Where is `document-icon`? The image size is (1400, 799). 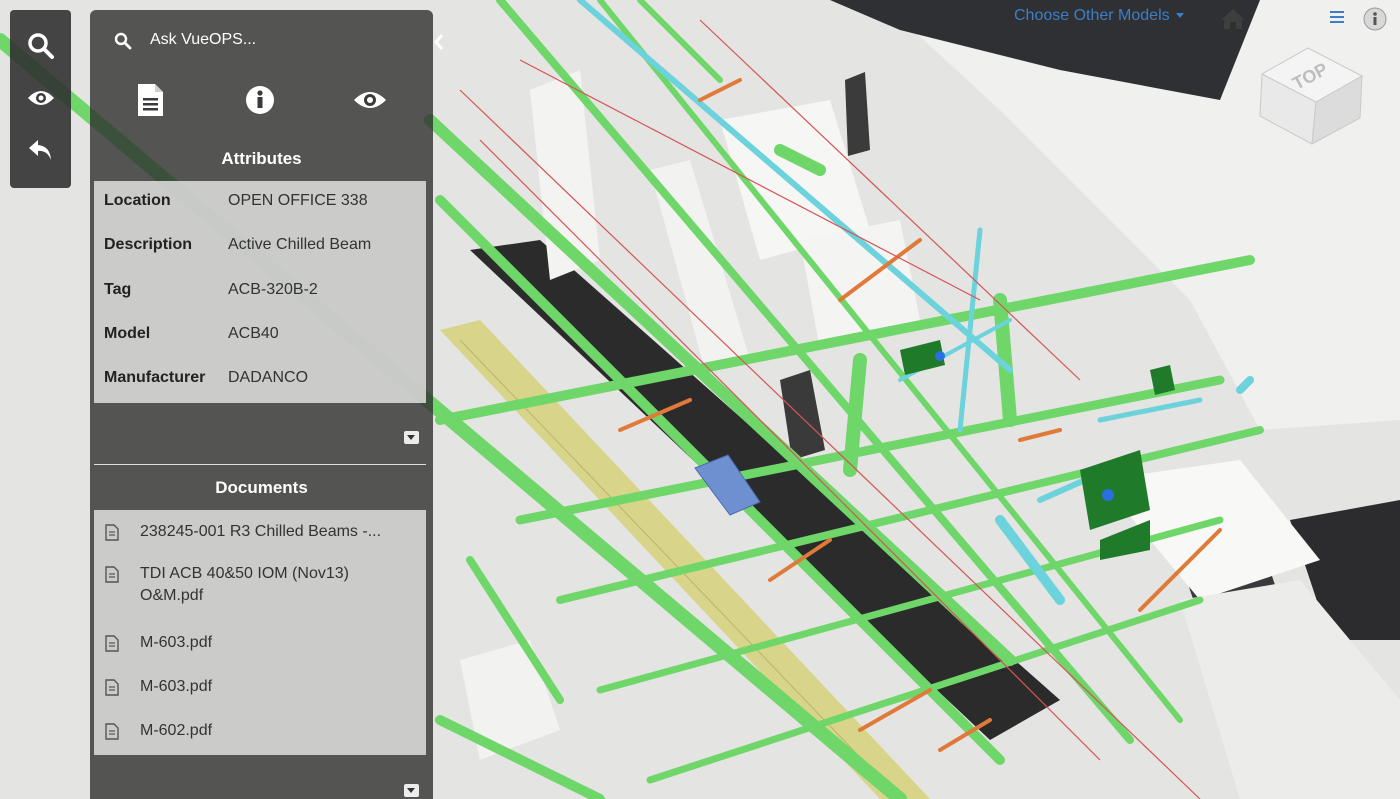 document-icon is located at coordinates (150, 100).